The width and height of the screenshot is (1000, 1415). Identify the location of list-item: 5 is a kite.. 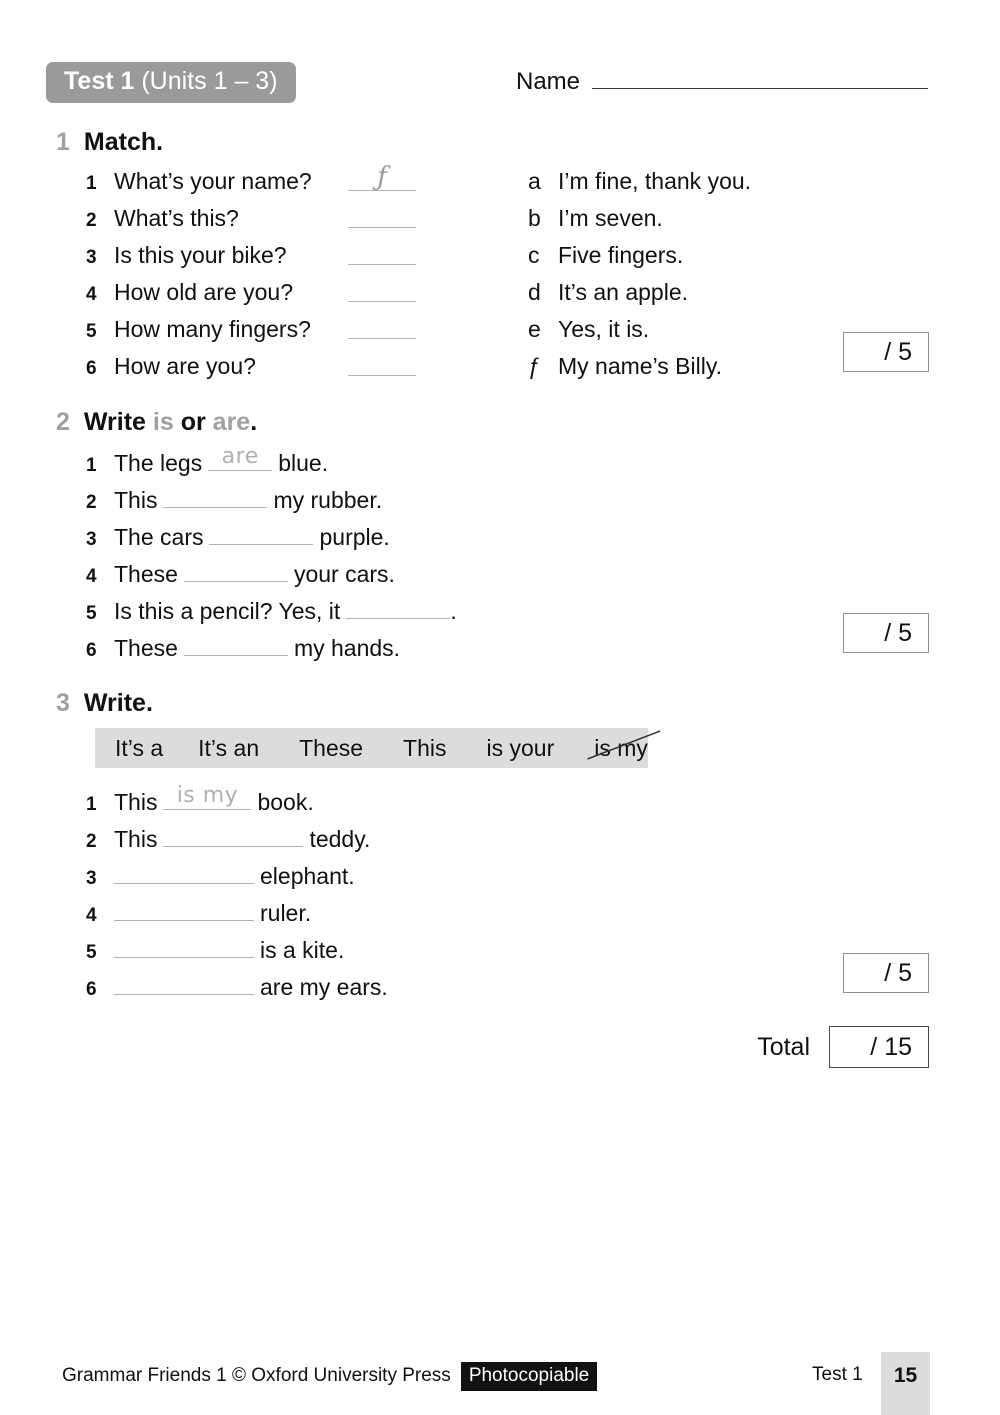
(215, 949).